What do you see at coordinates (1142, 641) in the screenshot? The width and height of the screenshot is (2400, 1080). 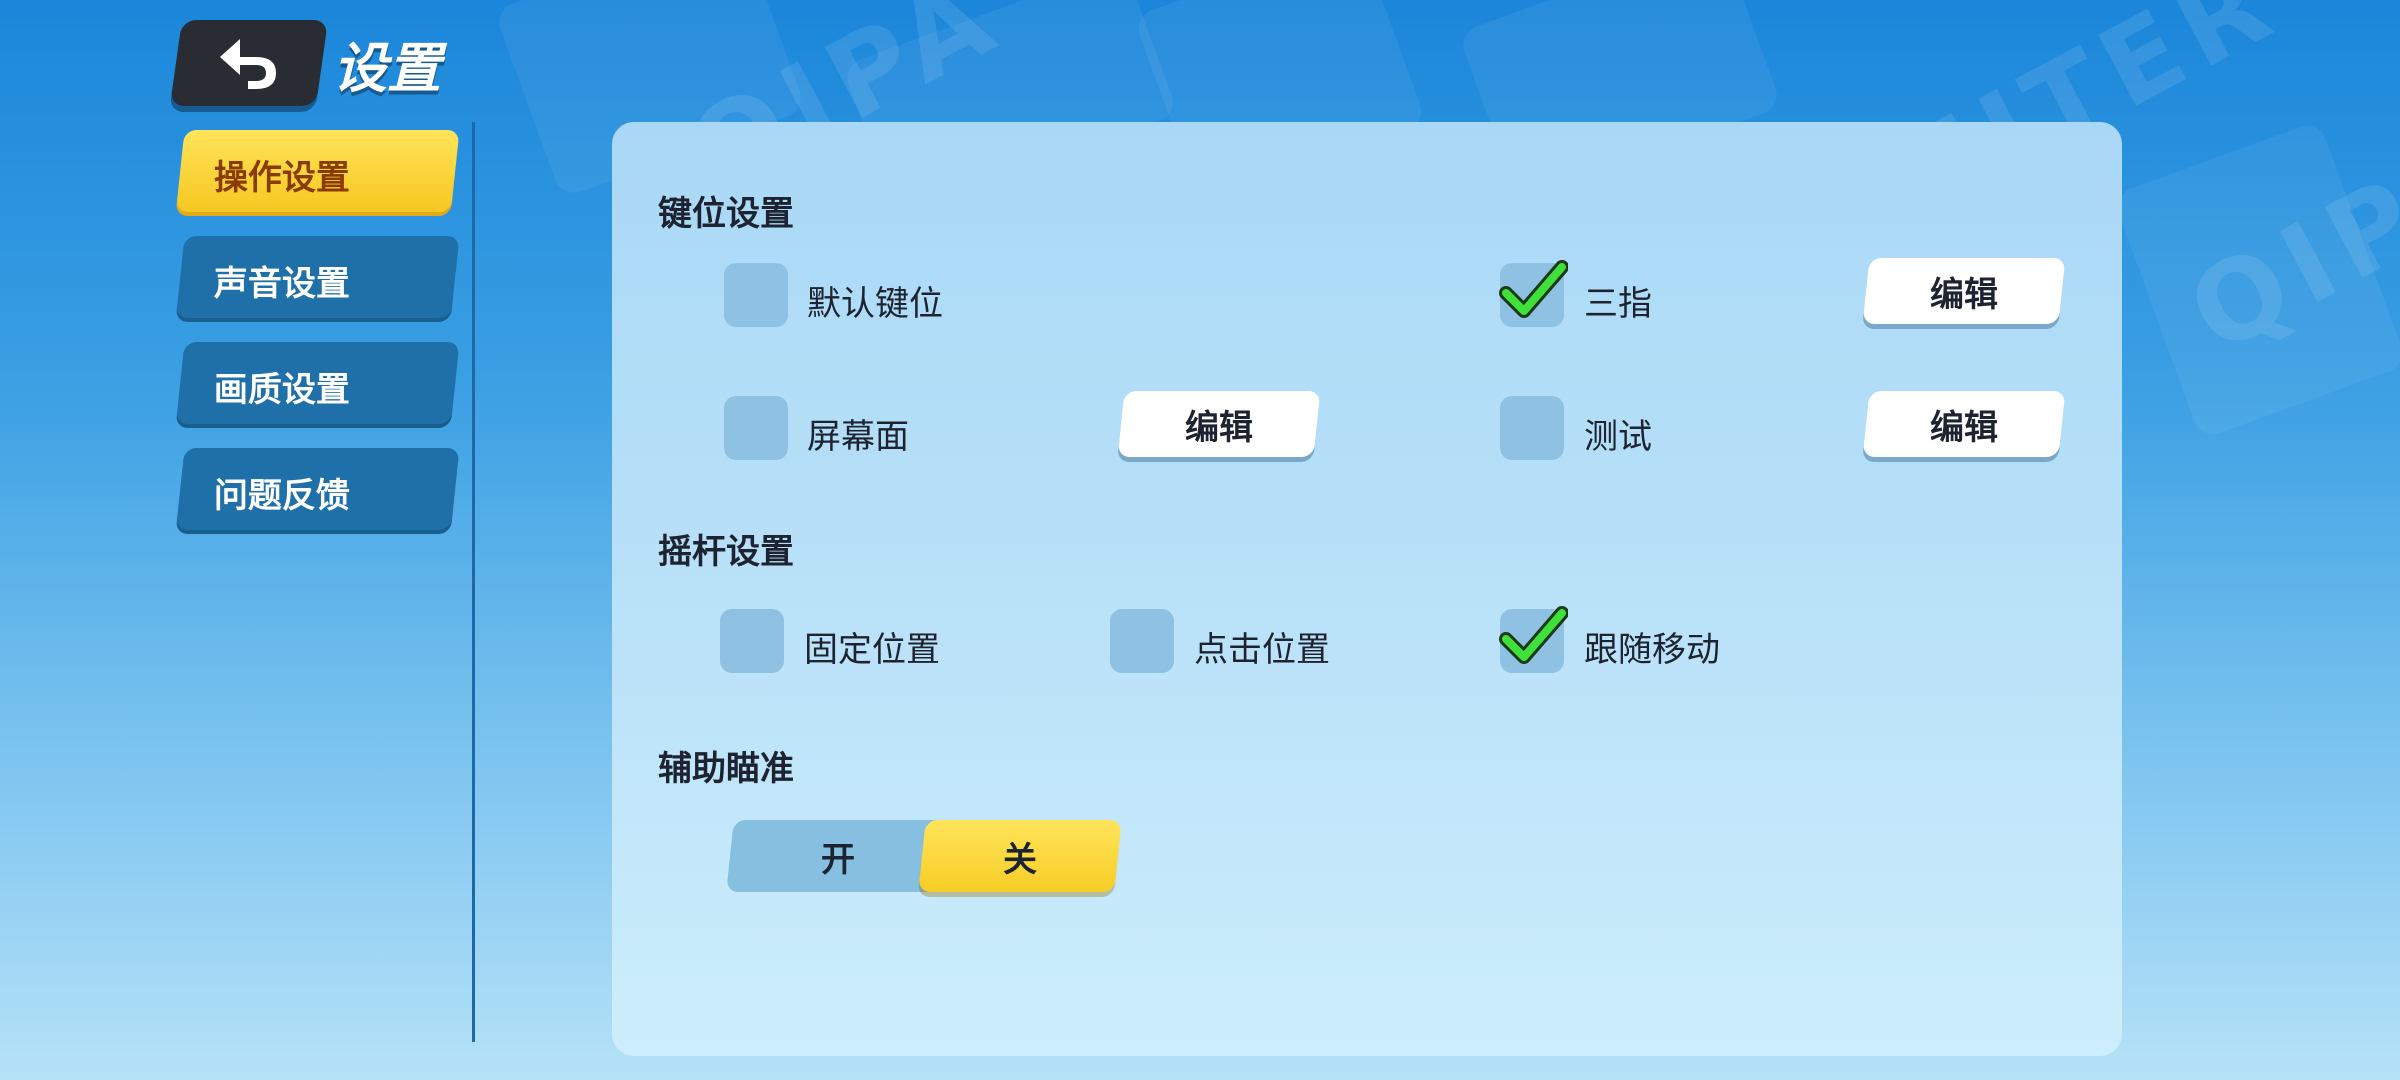 I see `joystick-tap-checkbox` at bounding box center [1142, 641].